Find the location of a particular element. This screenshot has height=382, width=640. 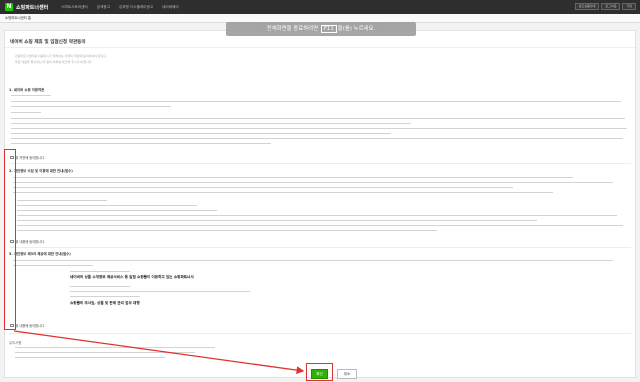

banner-prefix: 전체화면을 종료하려면 is located at coordinates (292, 29).